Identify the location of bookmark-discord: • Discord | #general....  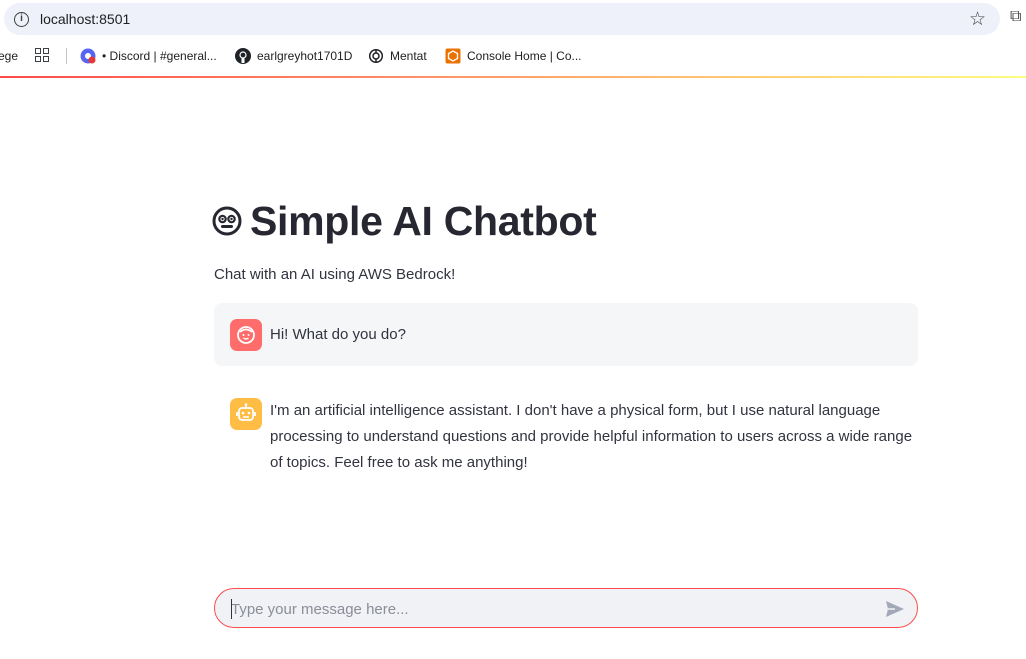
(148, 56).